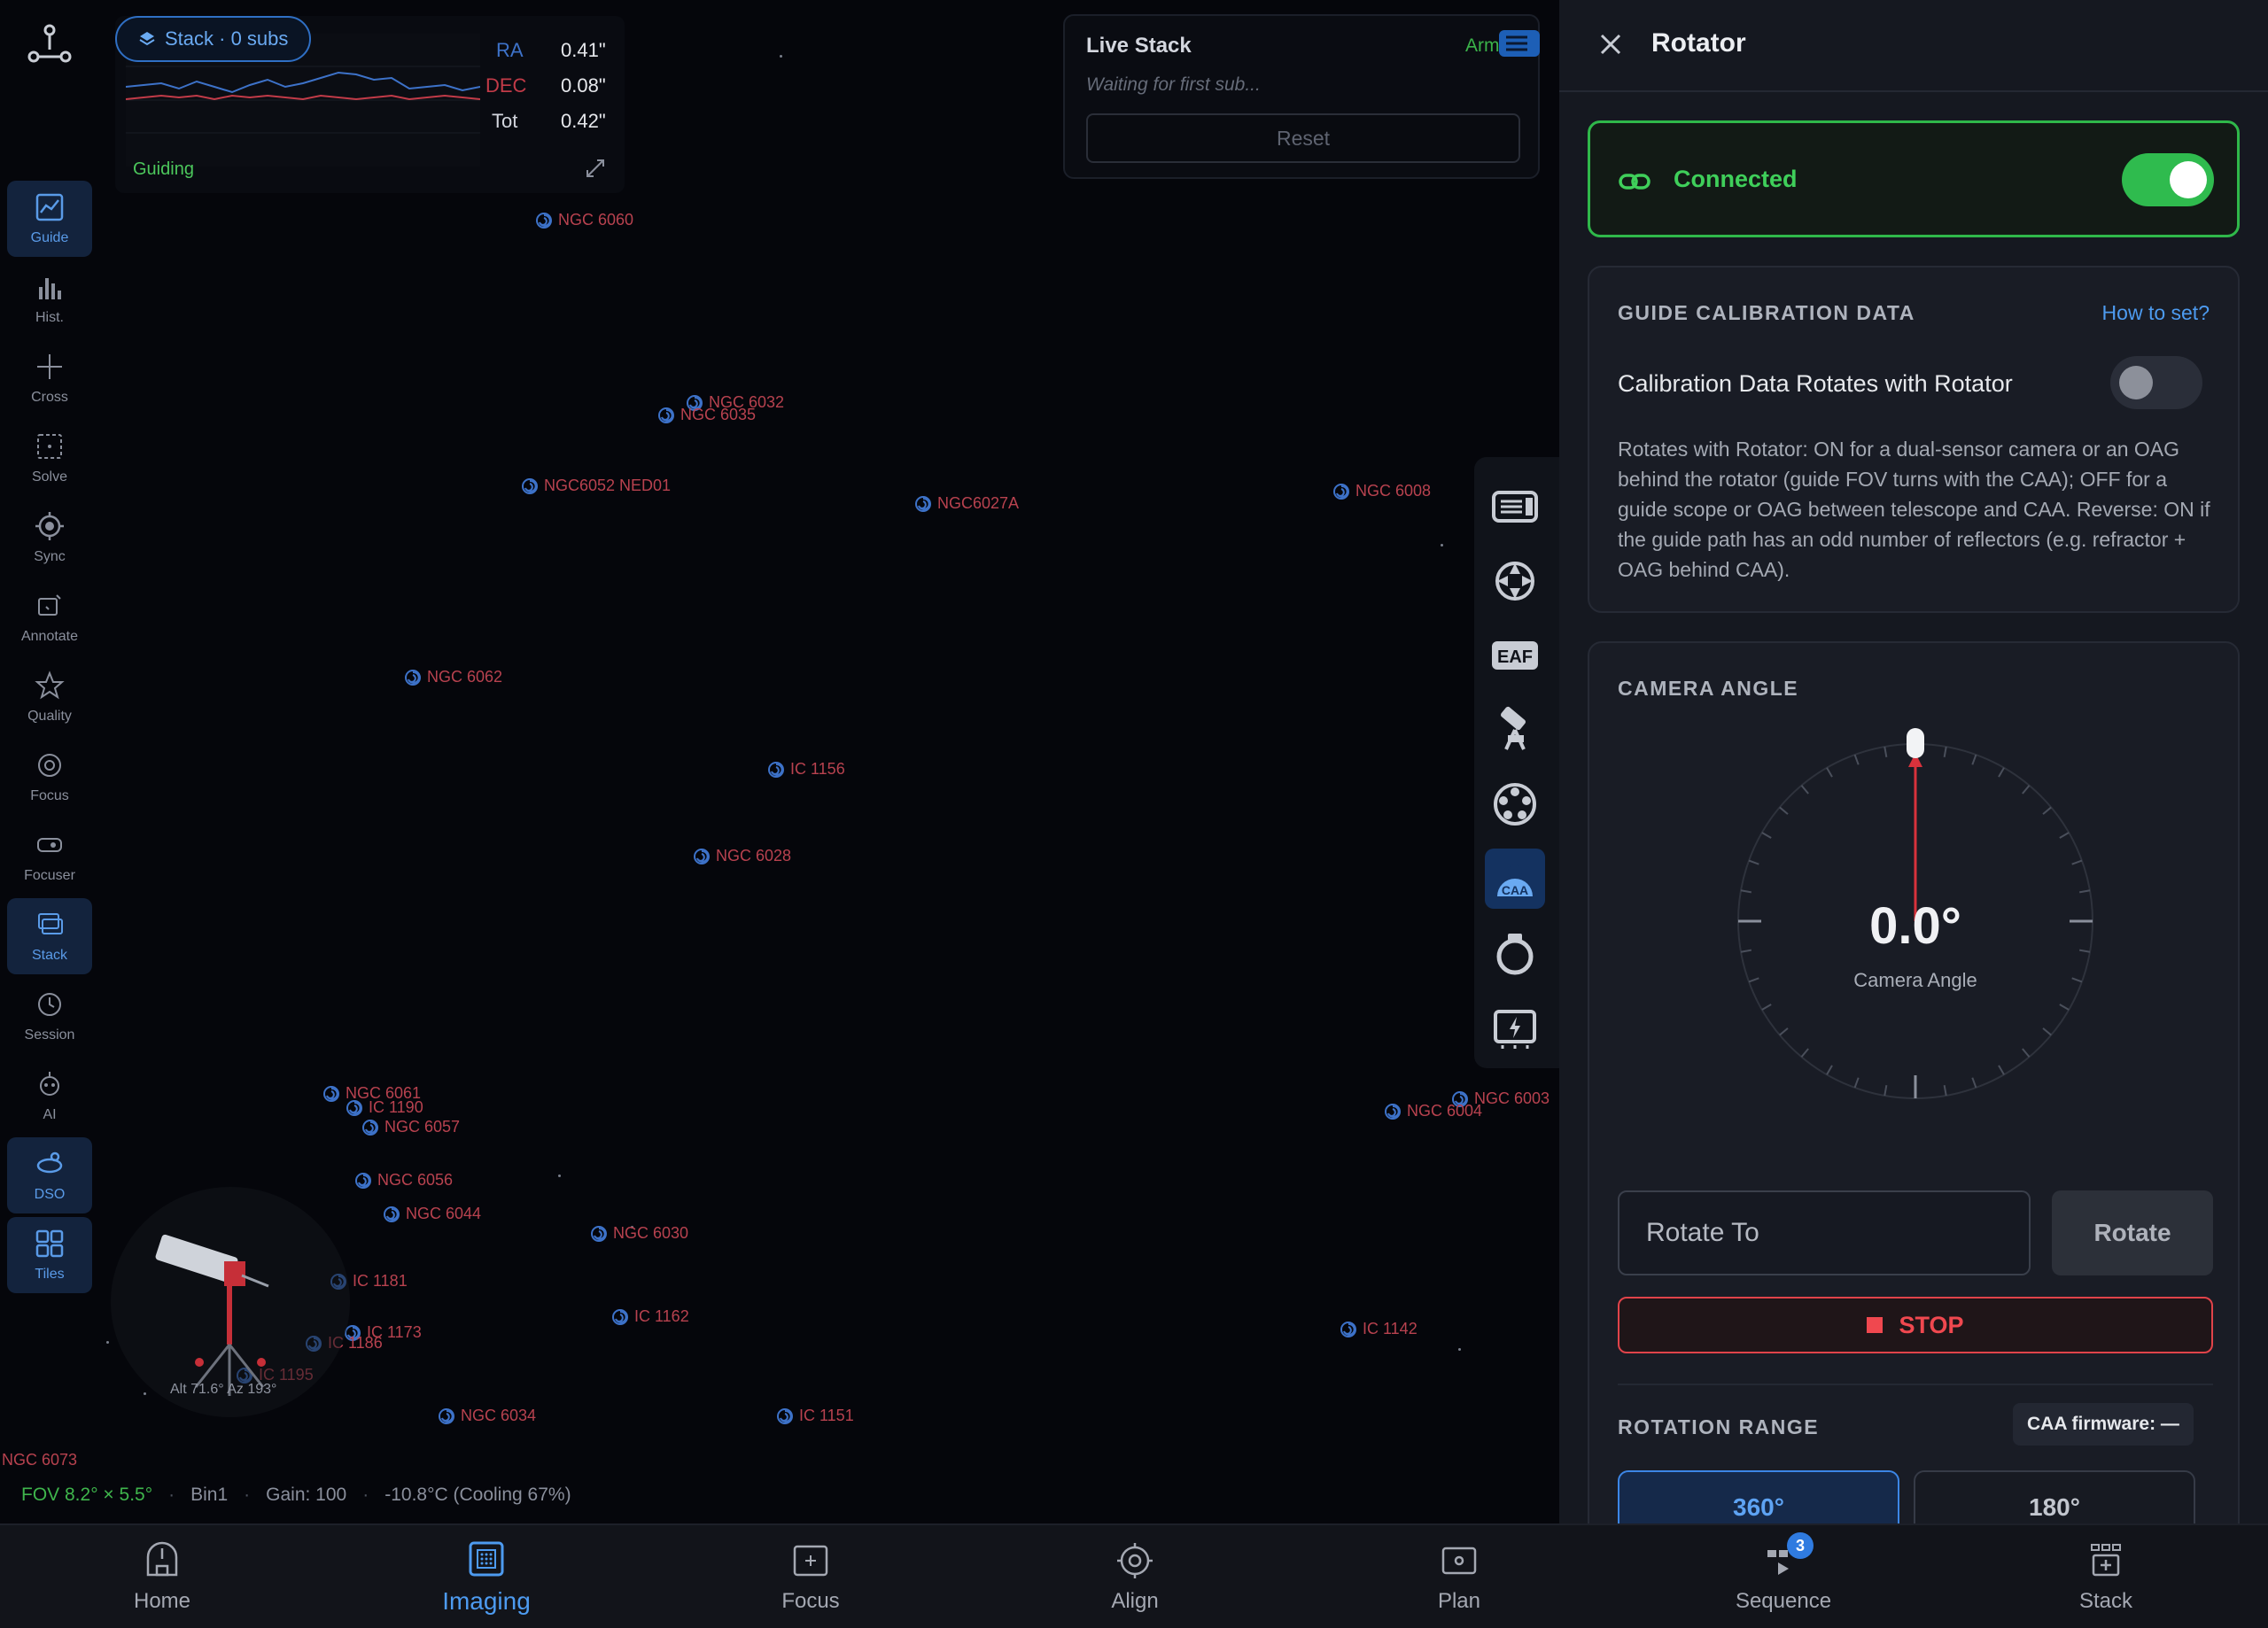 This screenshot has width=2268, height=1628. I want to click on dso-marker: NGC 6060, so click(584, 220).